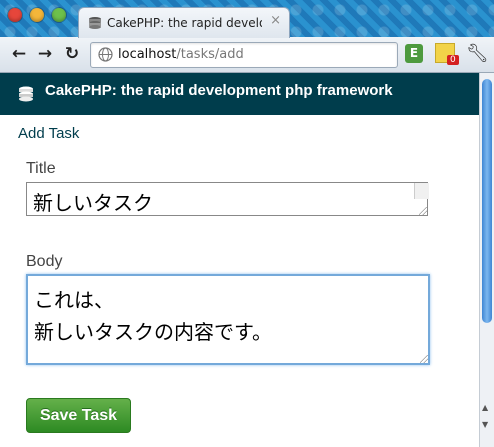 Image resolution: width=494 pixels, height=447 pixels. I want to click on close-window-icon, so click(15, 15).